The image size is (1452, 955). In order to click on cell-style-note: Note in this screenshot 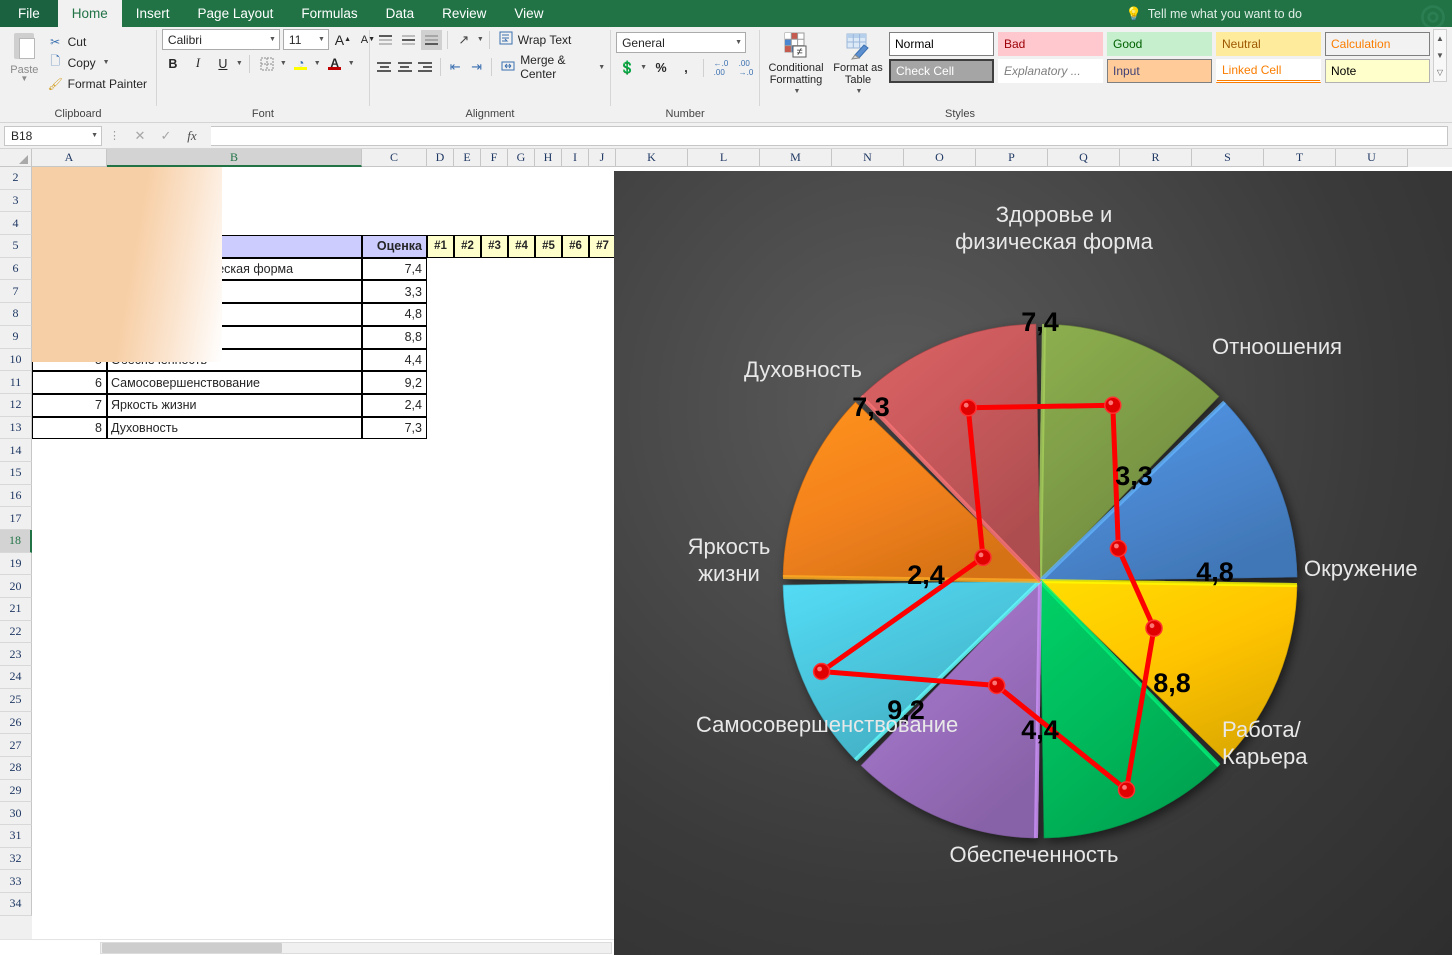, I will do `click(1377, 71)`.